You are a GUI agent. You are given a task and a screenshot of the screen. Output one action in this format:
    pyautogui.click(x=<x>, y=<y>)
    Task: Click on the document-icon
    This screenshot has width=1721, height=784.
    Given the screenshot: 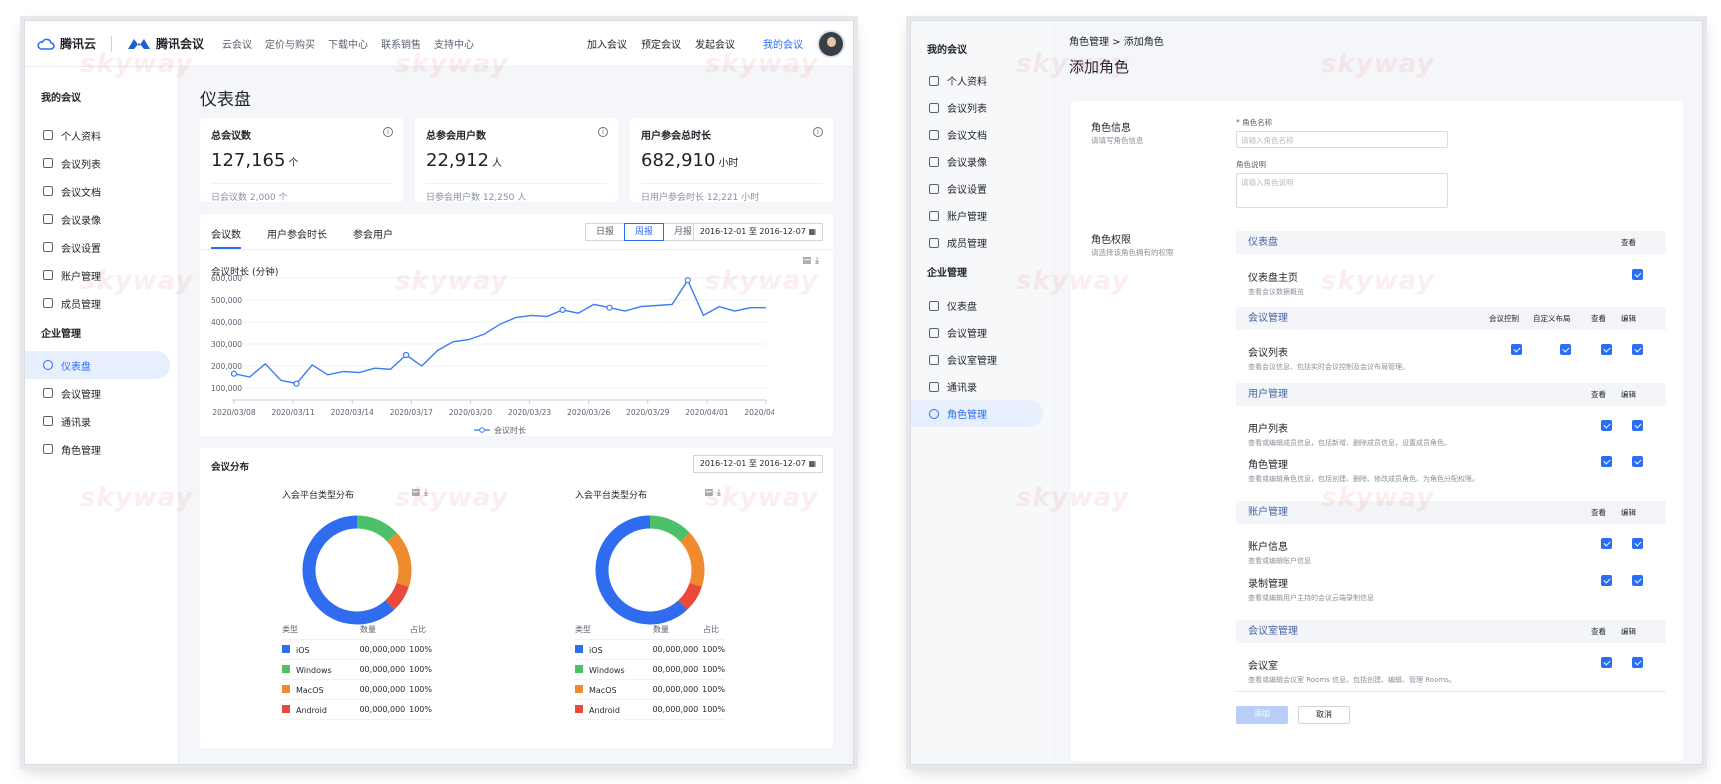 What is the action you would take?
    pyautogui.click(x=48, y=191)
    